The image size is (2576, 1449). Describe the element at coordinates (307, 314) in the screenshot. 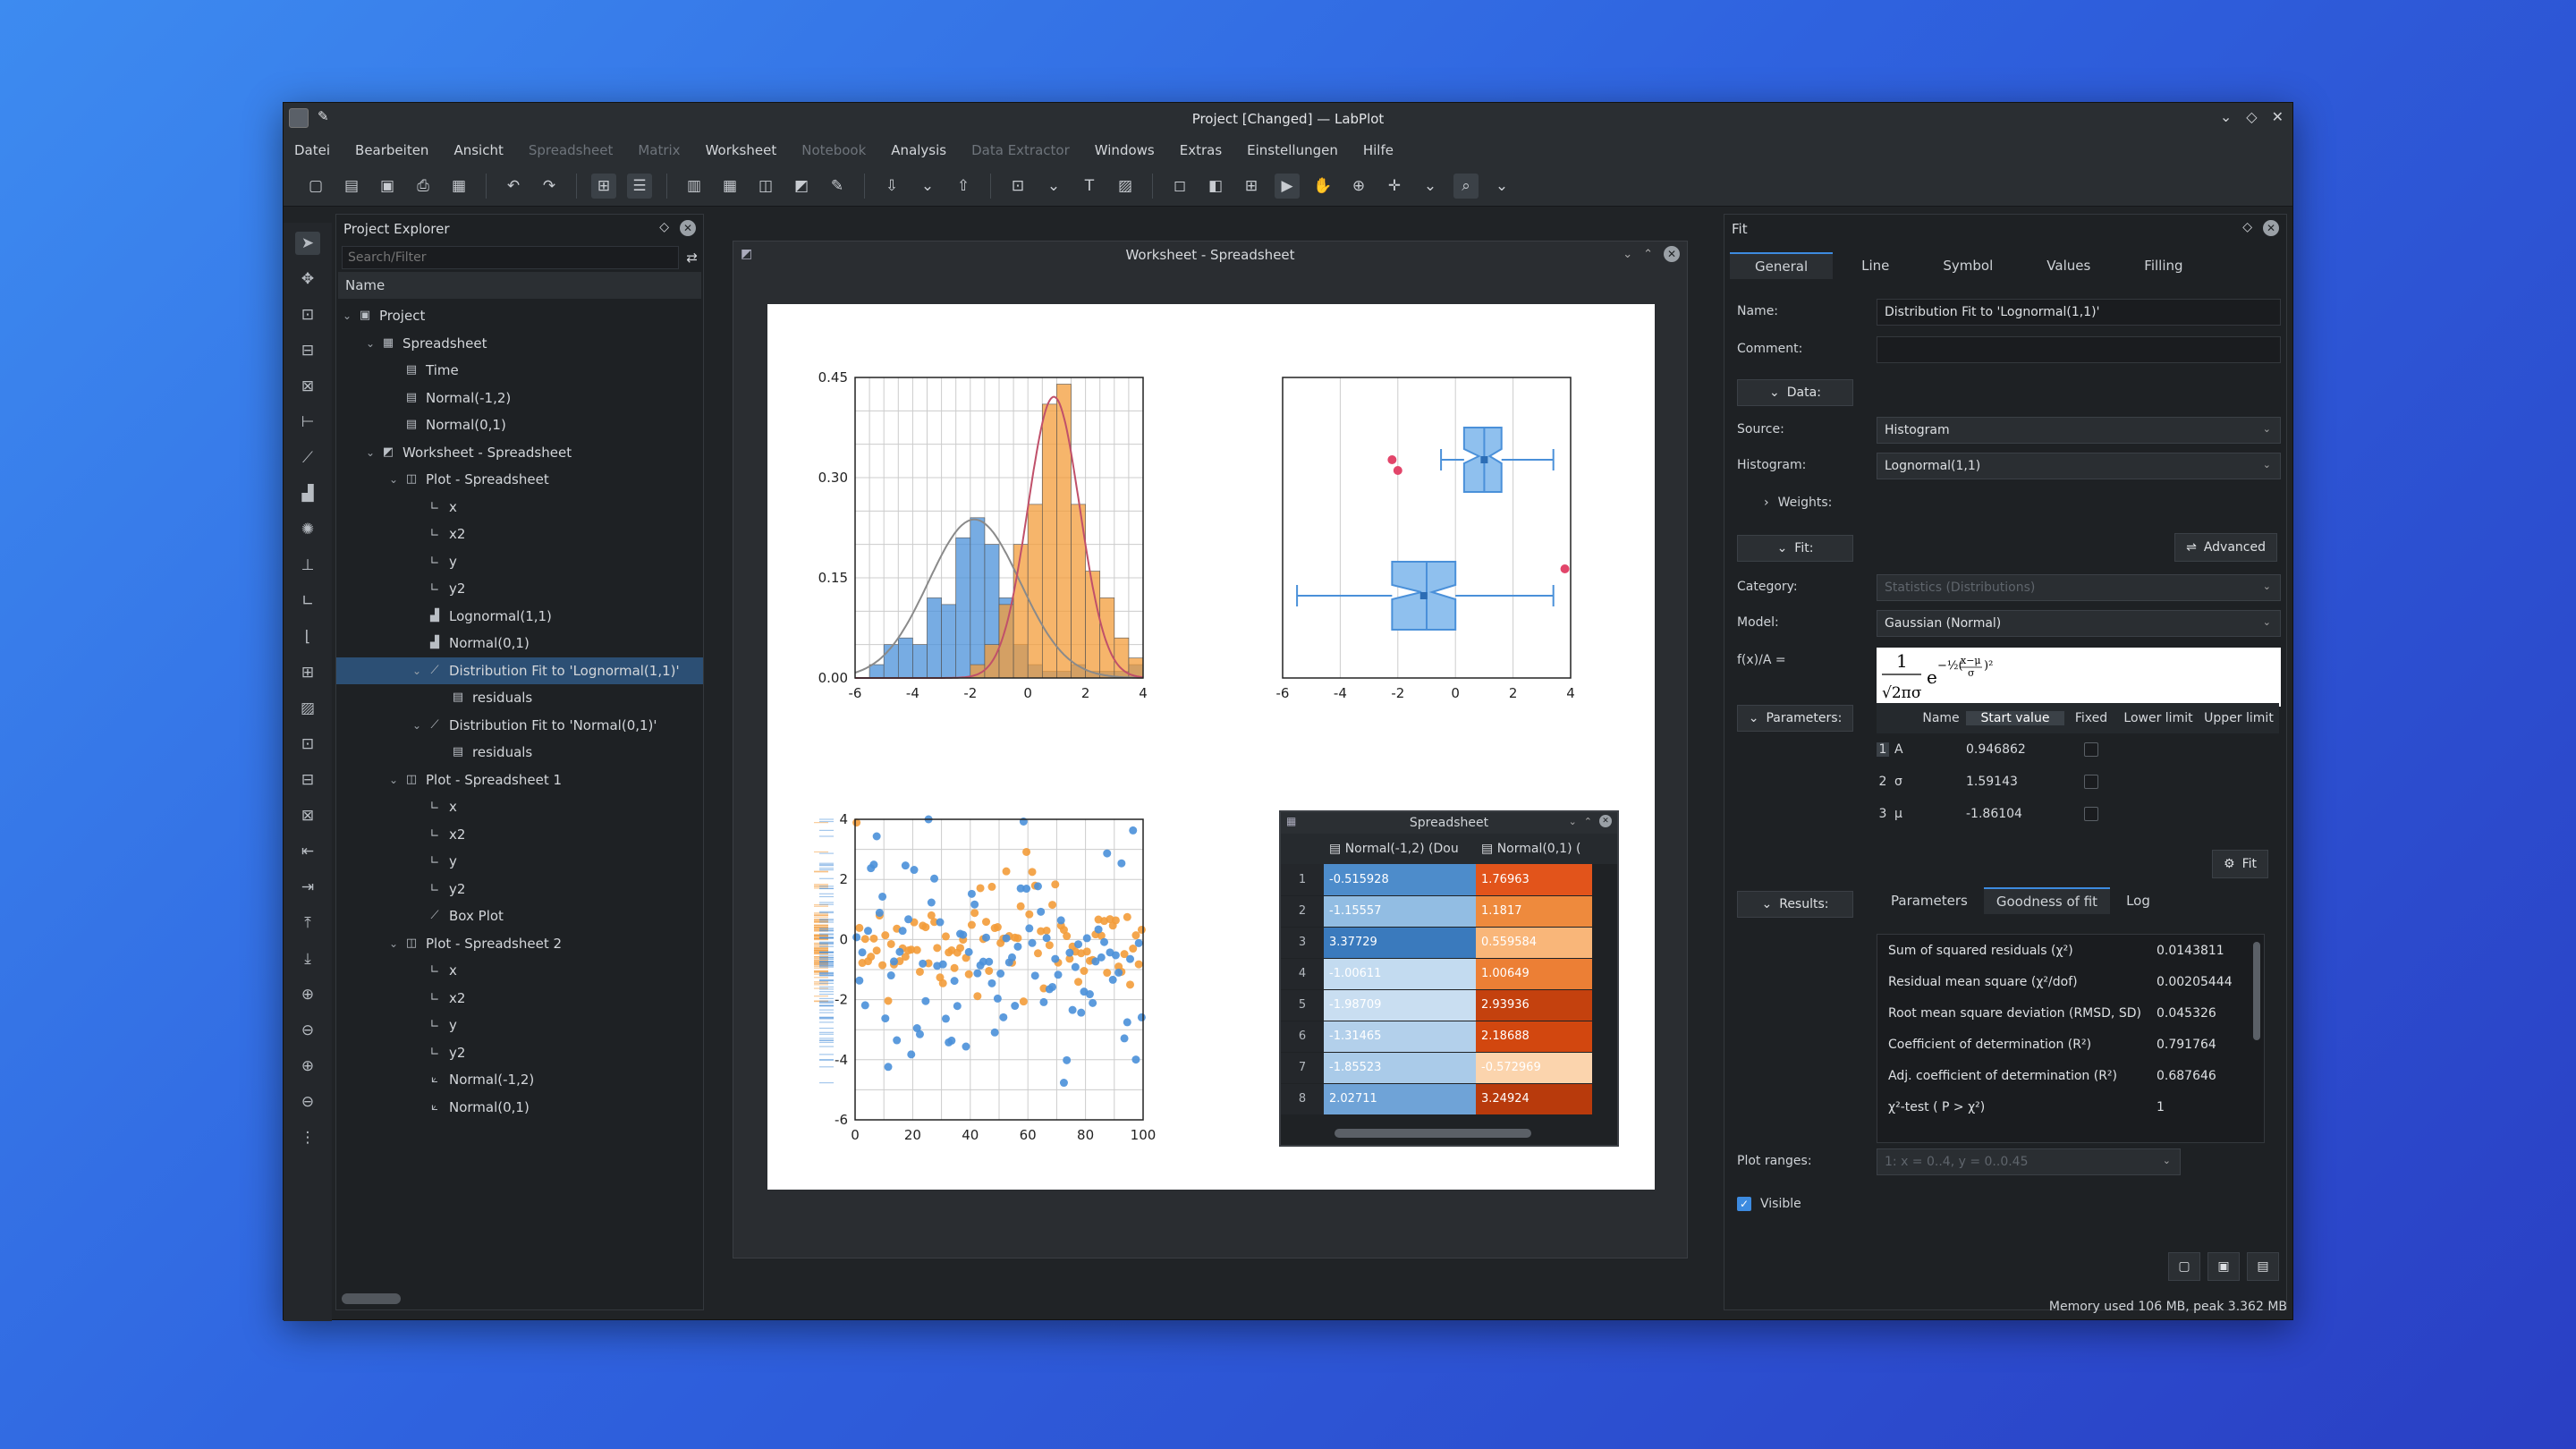

I see `zoom-xy-icon: ⊡` at that location.